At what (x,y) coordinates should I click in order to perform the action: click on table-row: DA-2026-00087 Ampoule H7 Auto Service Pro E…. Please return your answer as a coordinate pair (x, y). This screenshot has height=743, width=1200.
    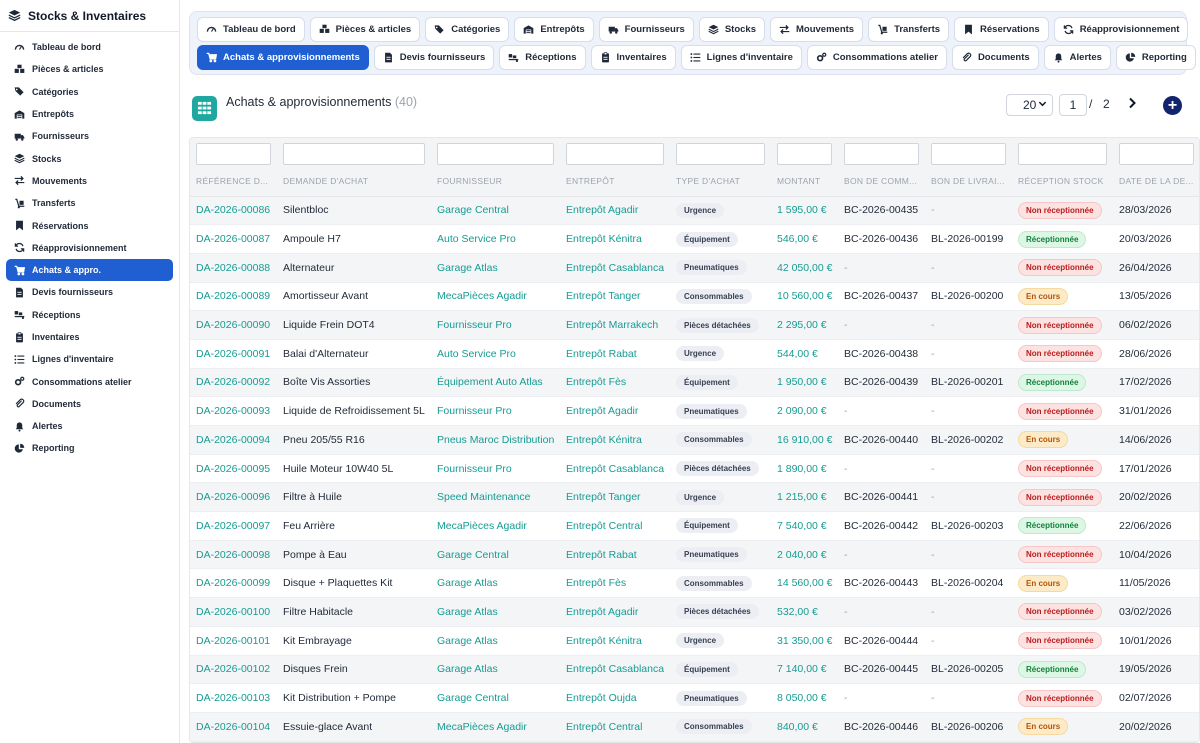
    Looking at the image, I should click on (694, 239).